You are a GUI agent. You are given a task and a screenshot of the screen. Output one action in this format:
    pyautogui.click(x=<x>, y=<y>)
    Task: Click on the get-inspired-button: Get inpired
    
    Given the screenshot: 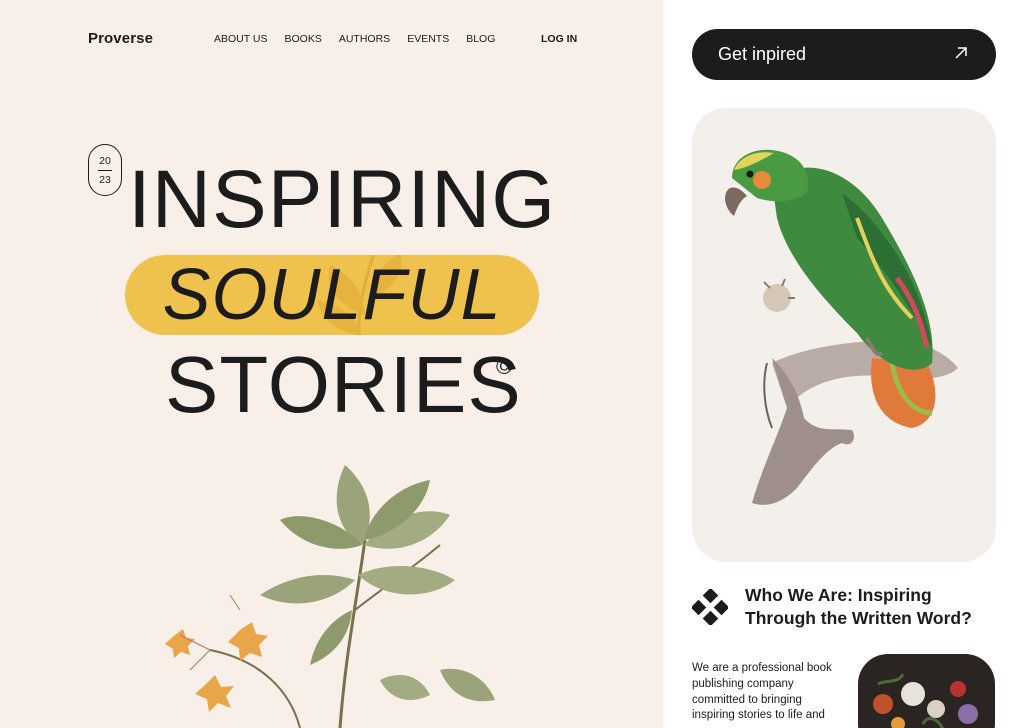 What is the action you would take?
    pyautogui.click(x=844, y=54)
    